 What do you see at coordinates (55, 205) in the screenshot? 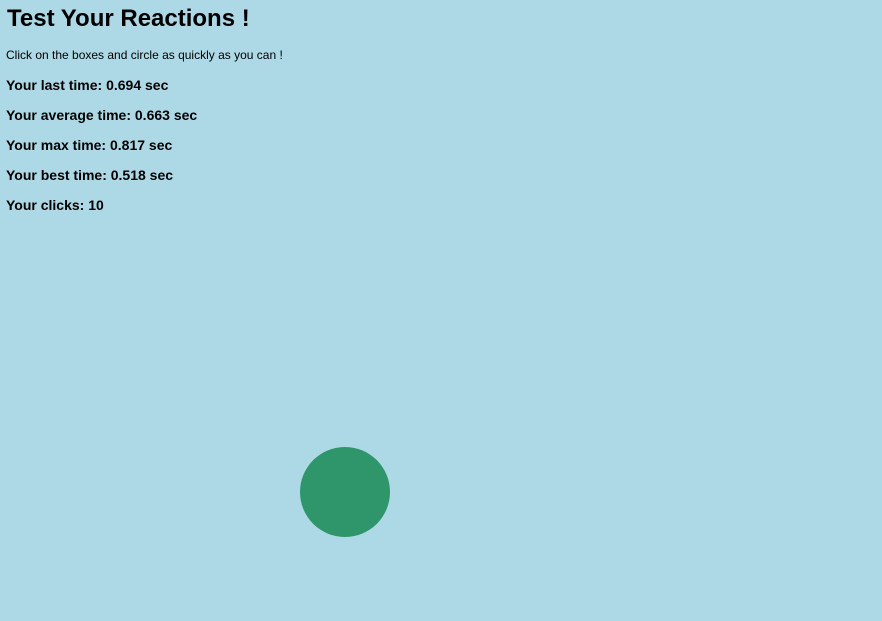
I see `clicks-stat: Your clicks: 10` at bounding box center [55, 205].